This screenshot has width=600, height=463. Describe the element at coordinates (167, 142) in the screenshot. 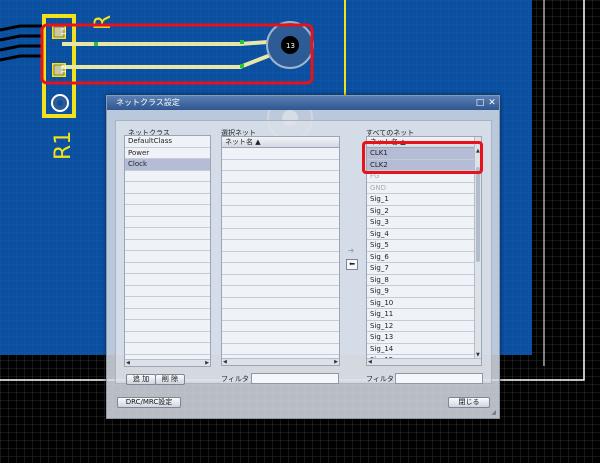

I see `list-item: DefaultClass` at that location.